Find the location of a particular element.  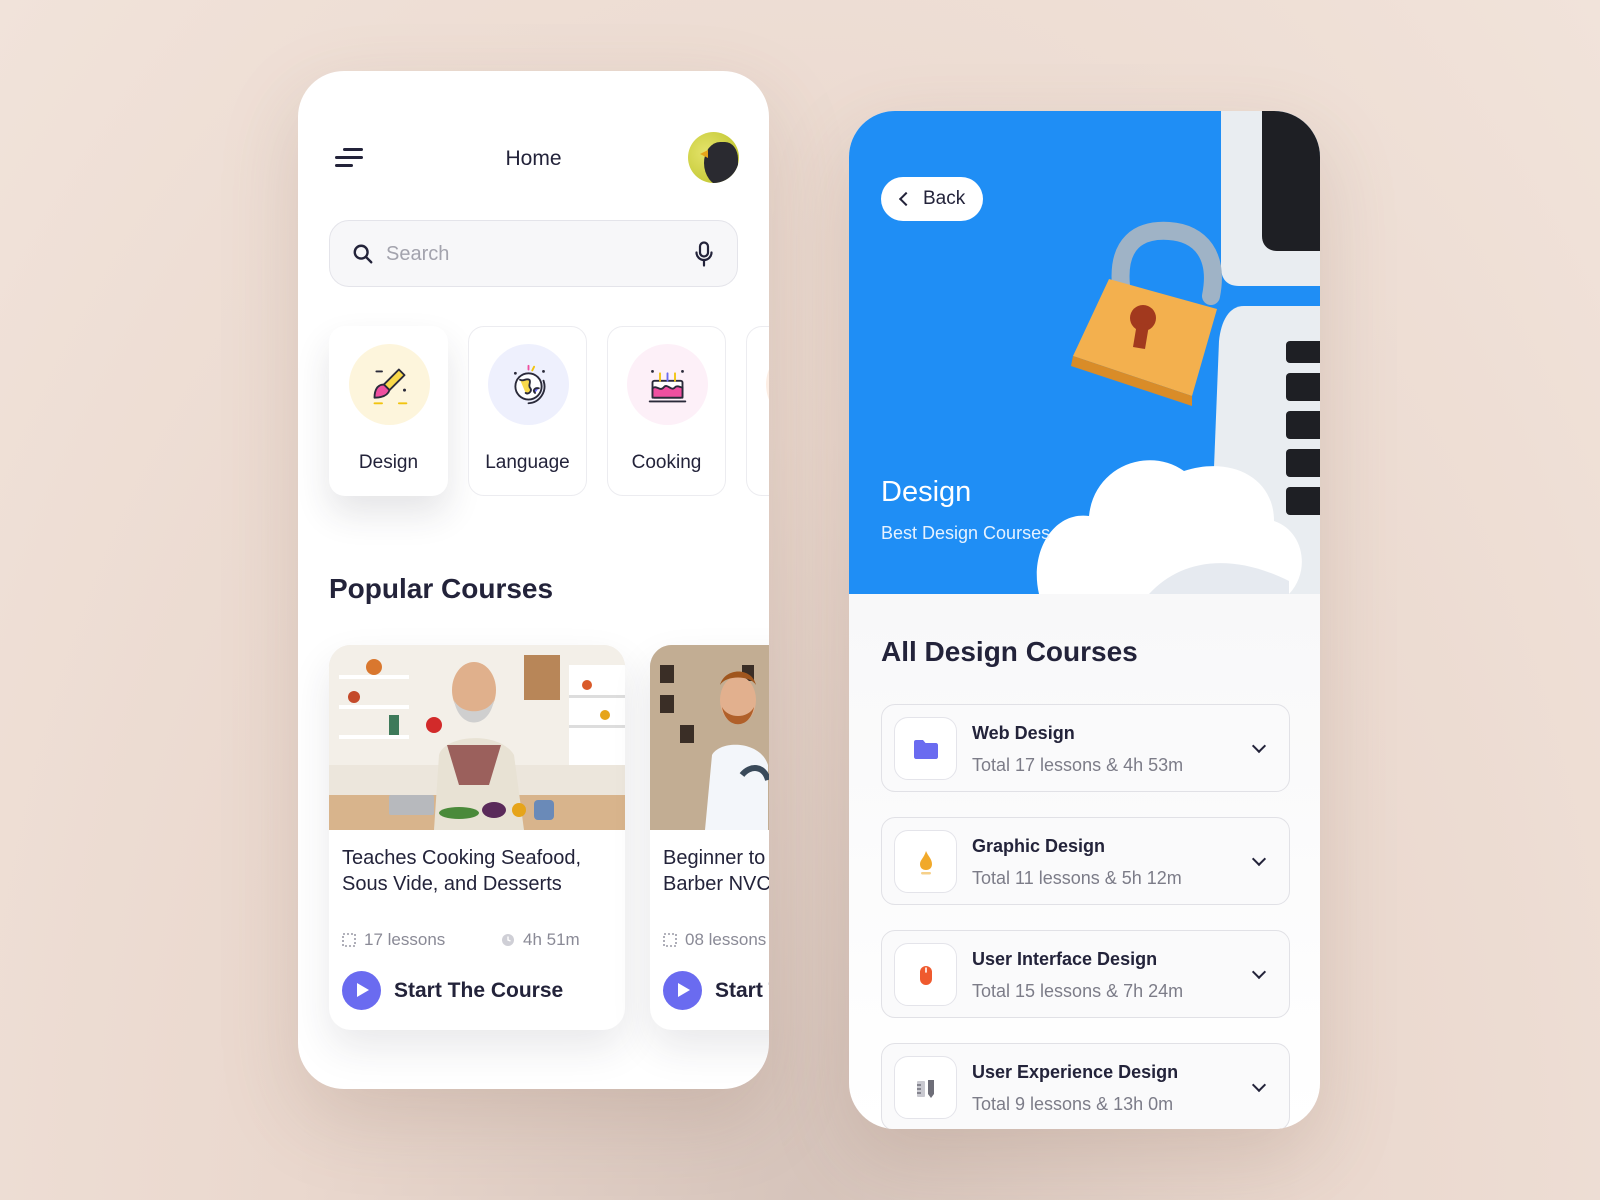

course-duration: 4h 51m is located at coordinates (540, 940).